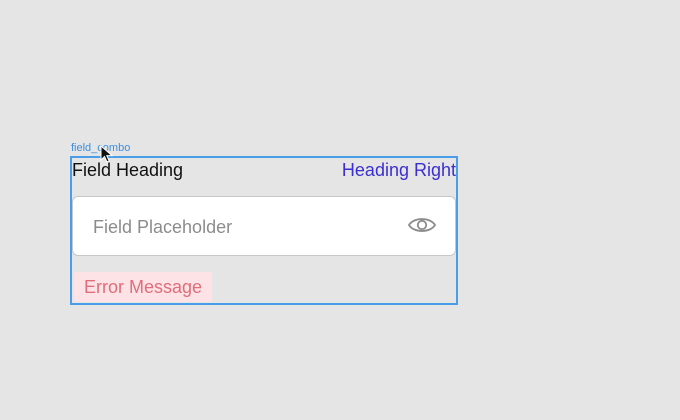 The width and height of the screenshot is (680, 420). I want to click on error-message: Error Message, so click(143, 287).